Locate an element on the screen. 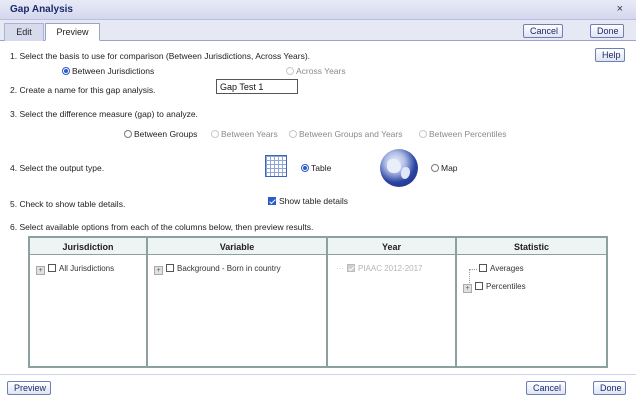 The height and width of the screenshot is (413, 636). radio-between-percentiles: Between Percentiles is located at coordinates (463, 134).